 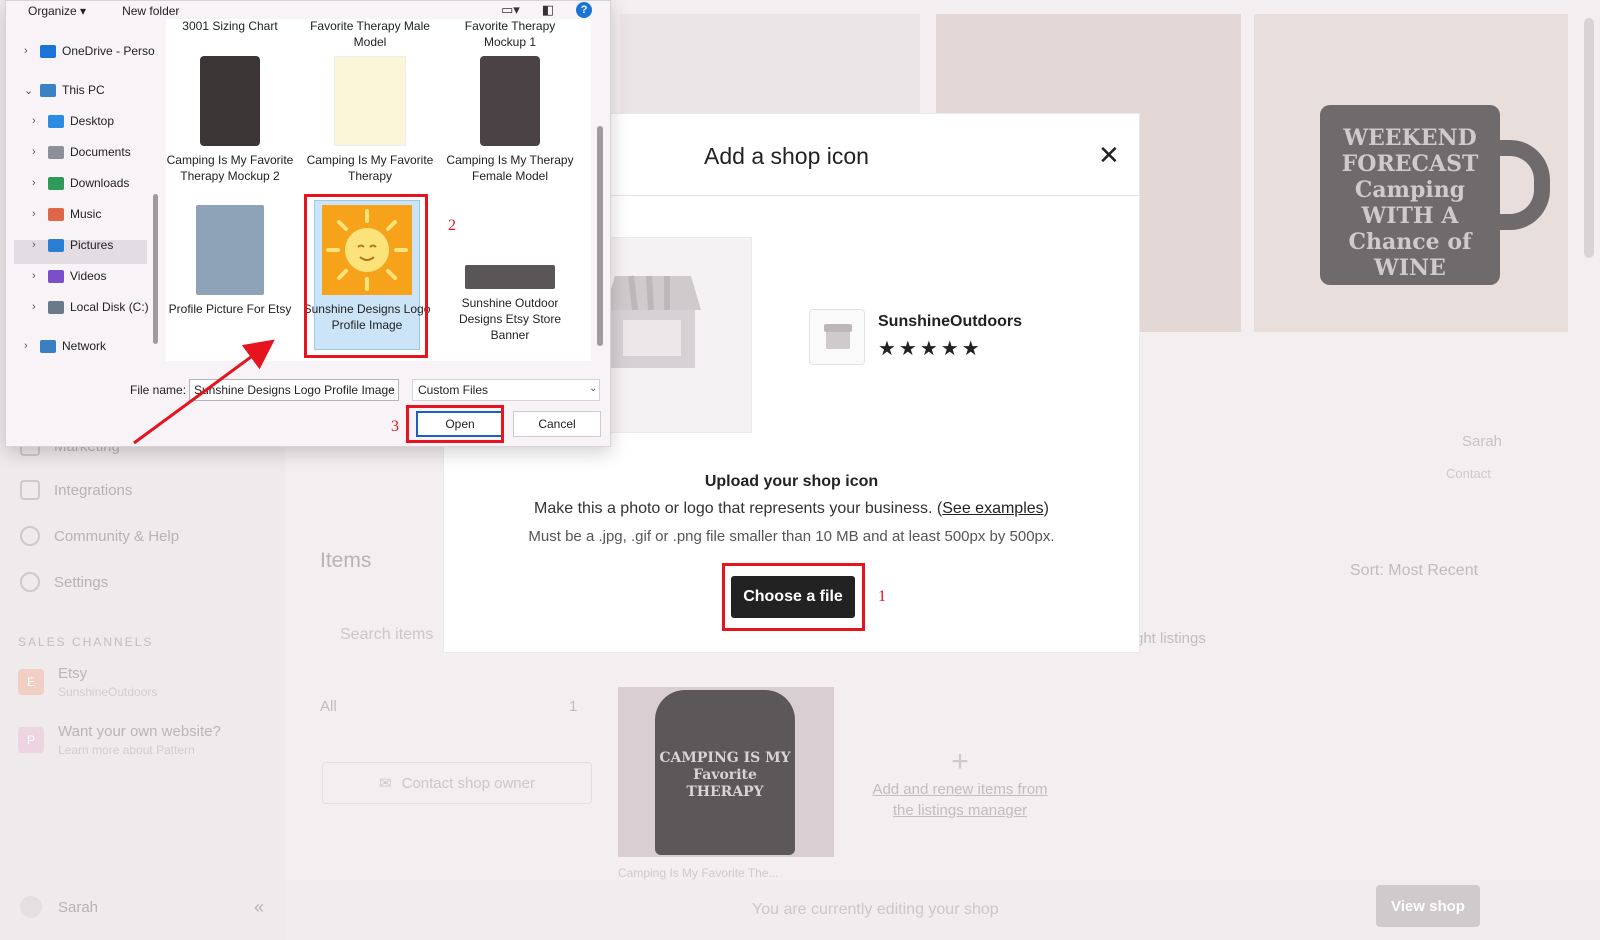 What do you see at coordinates (86, 214) in the screenshot?
I see `nav-item-label: Music` at bounding box center [86, 214].